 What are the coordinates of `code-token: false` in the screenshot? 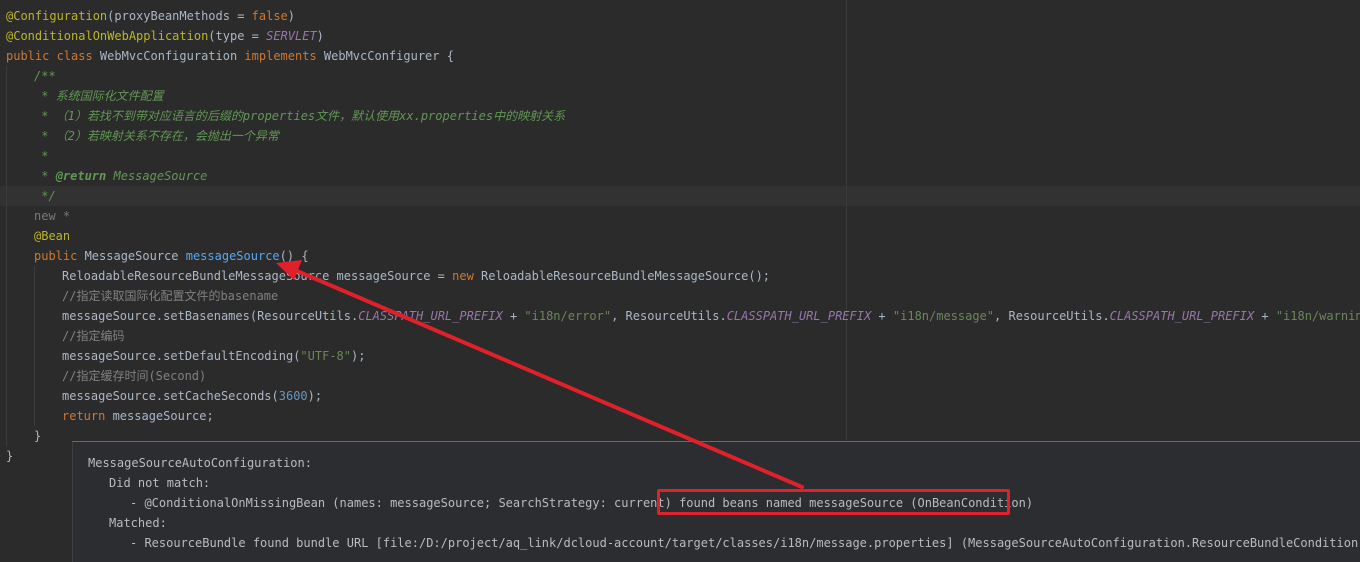 It's located at (269, 16).